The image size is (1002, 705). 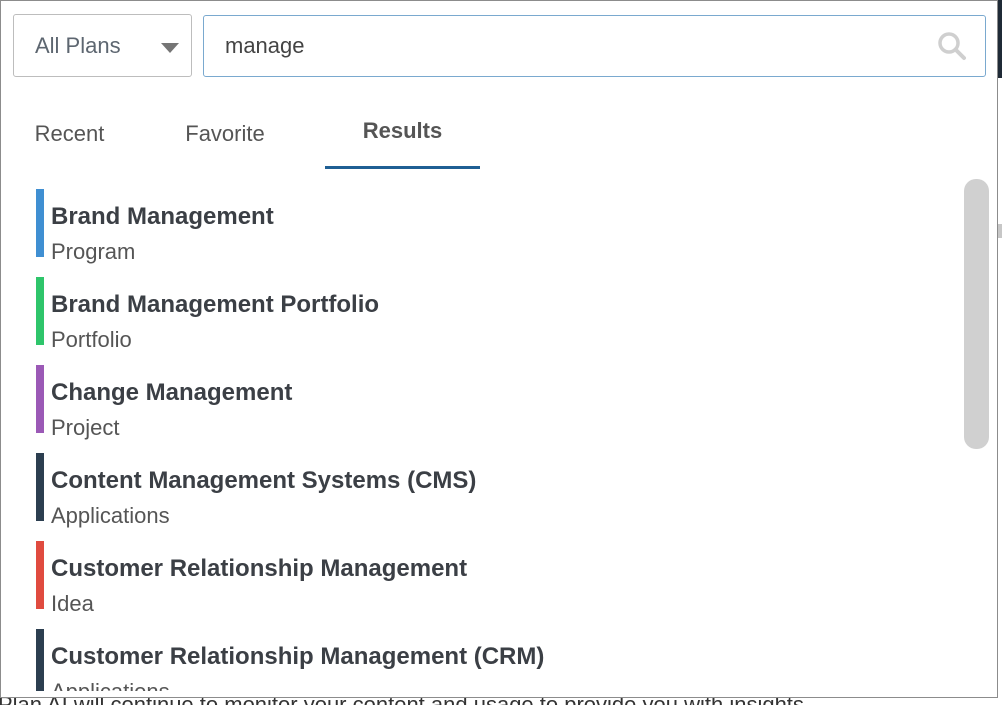 I want to click on result-title: Content Management Systems (CMS), so click(x=264, y=480).